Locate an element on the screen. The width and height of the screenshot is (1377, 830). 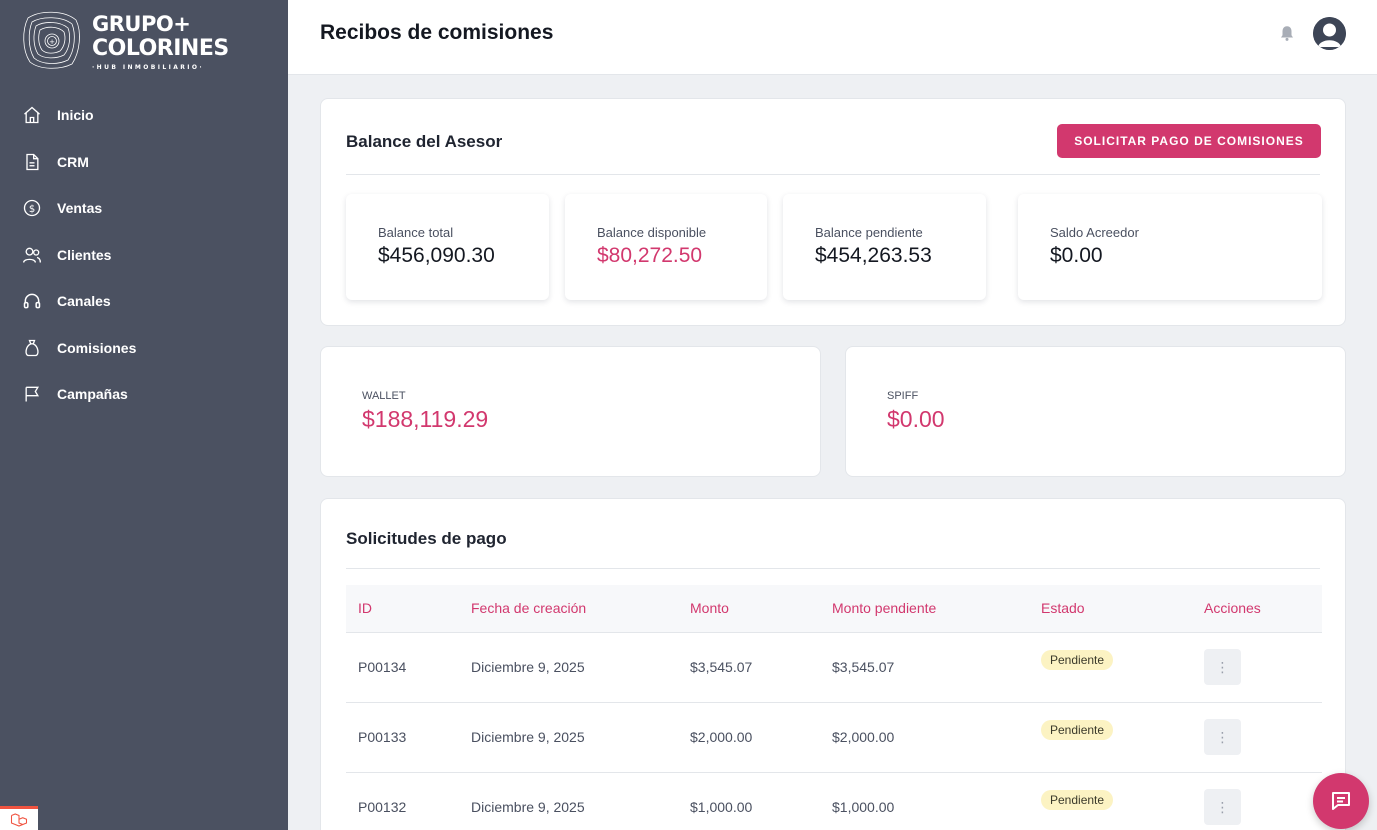
stat-value: $454,263.53 is located at coordinates (873, 255).